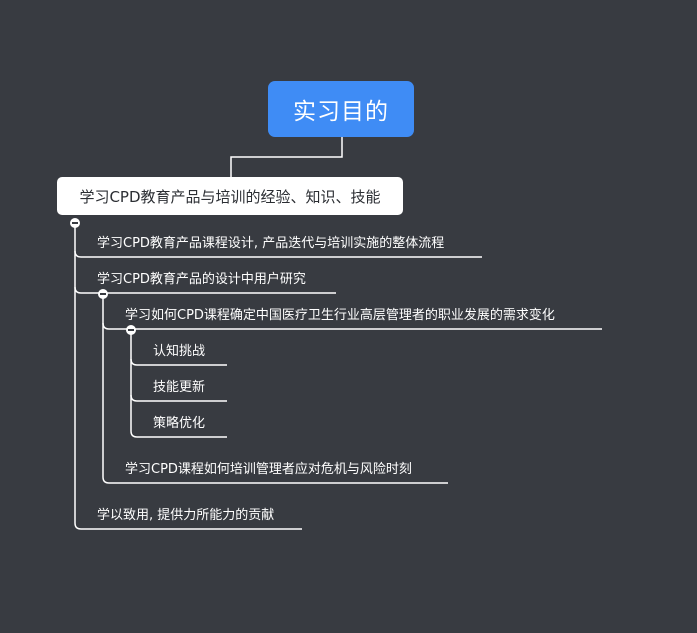 The image size is (697, 633). What do you see at coordinates (201, 280) in the screenshot?
I see `subtopic-user-research: 学习CPD教育产品的设计中用户研究` at bounding box center [201, 280].